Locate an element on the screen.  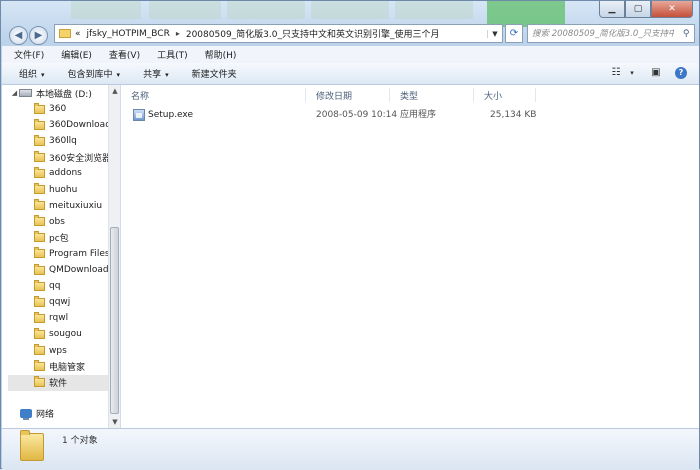
tree-folder: qqwj is located at coordinates (62, 302).